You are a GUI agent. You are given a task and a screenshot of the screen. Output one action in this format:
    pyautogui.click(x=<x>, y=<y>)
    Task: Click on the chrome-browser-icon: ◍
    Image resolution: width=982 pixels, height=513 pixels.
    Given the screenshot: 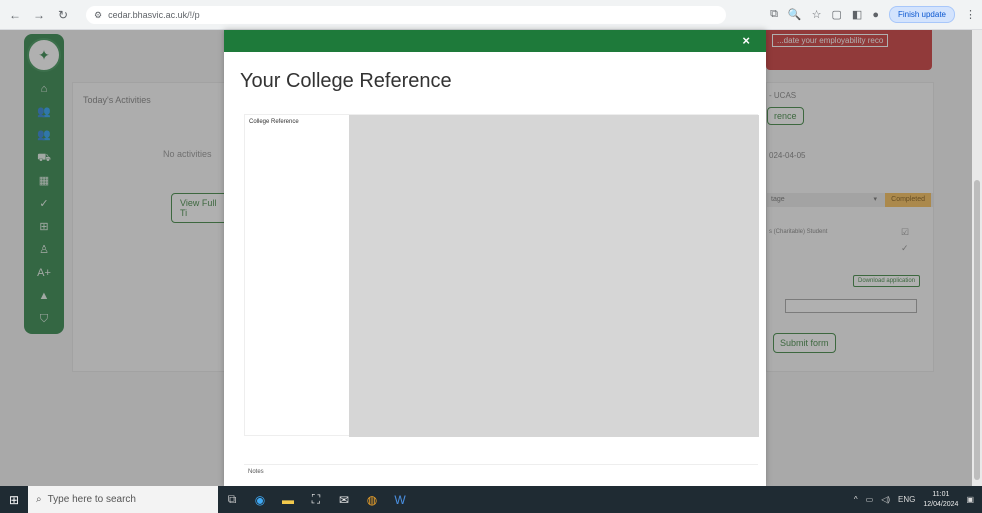 What is the action you would take?
    pyautogui.click(x=372, y=499)
    